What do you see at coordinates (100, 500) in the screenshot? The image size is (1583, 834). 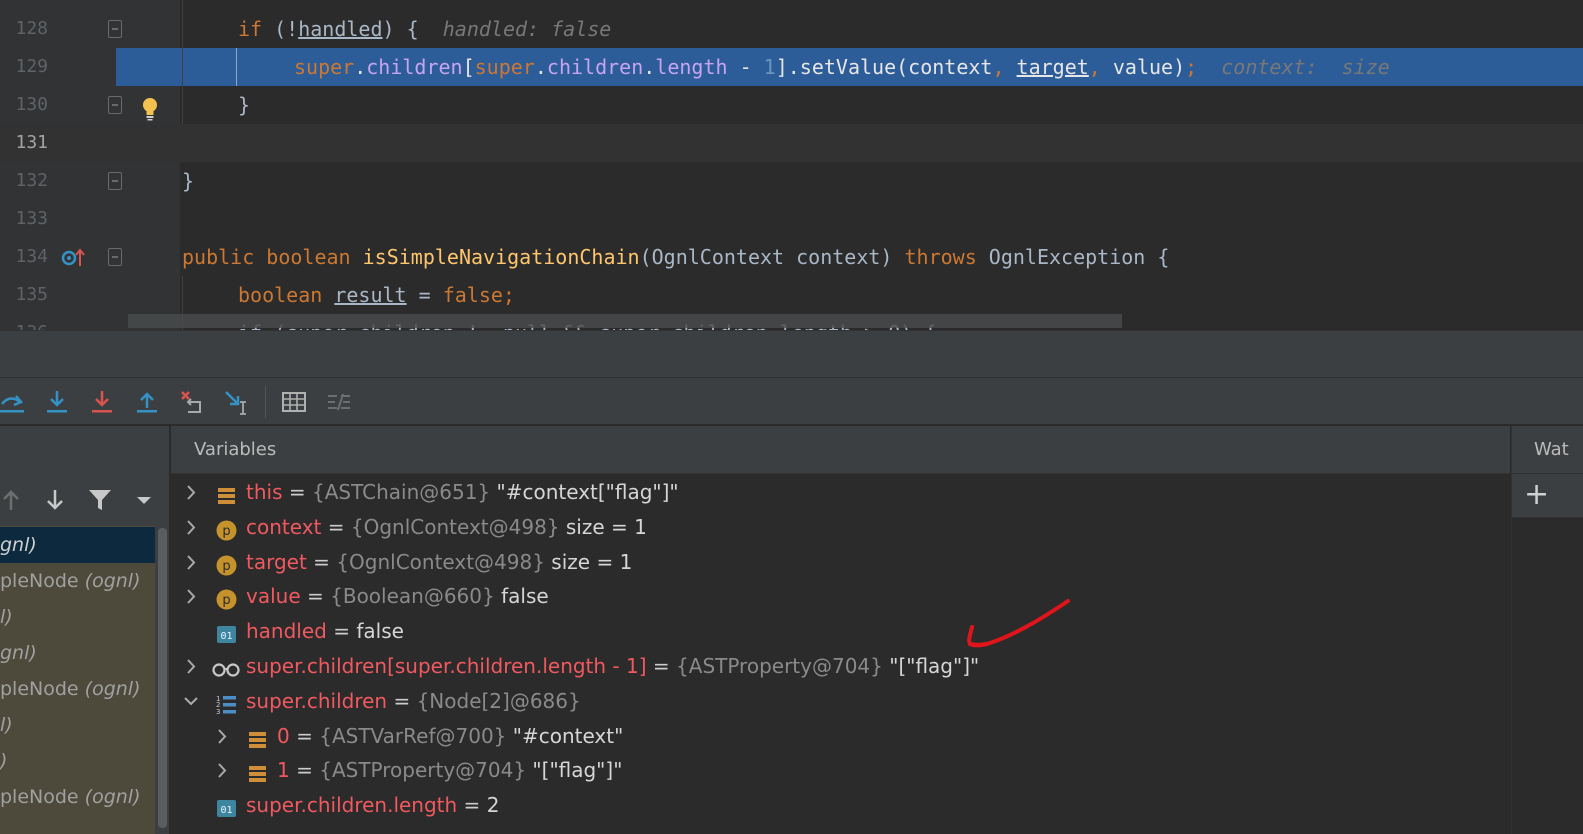 I see `filter-icon` at bounding box center [100, 500].